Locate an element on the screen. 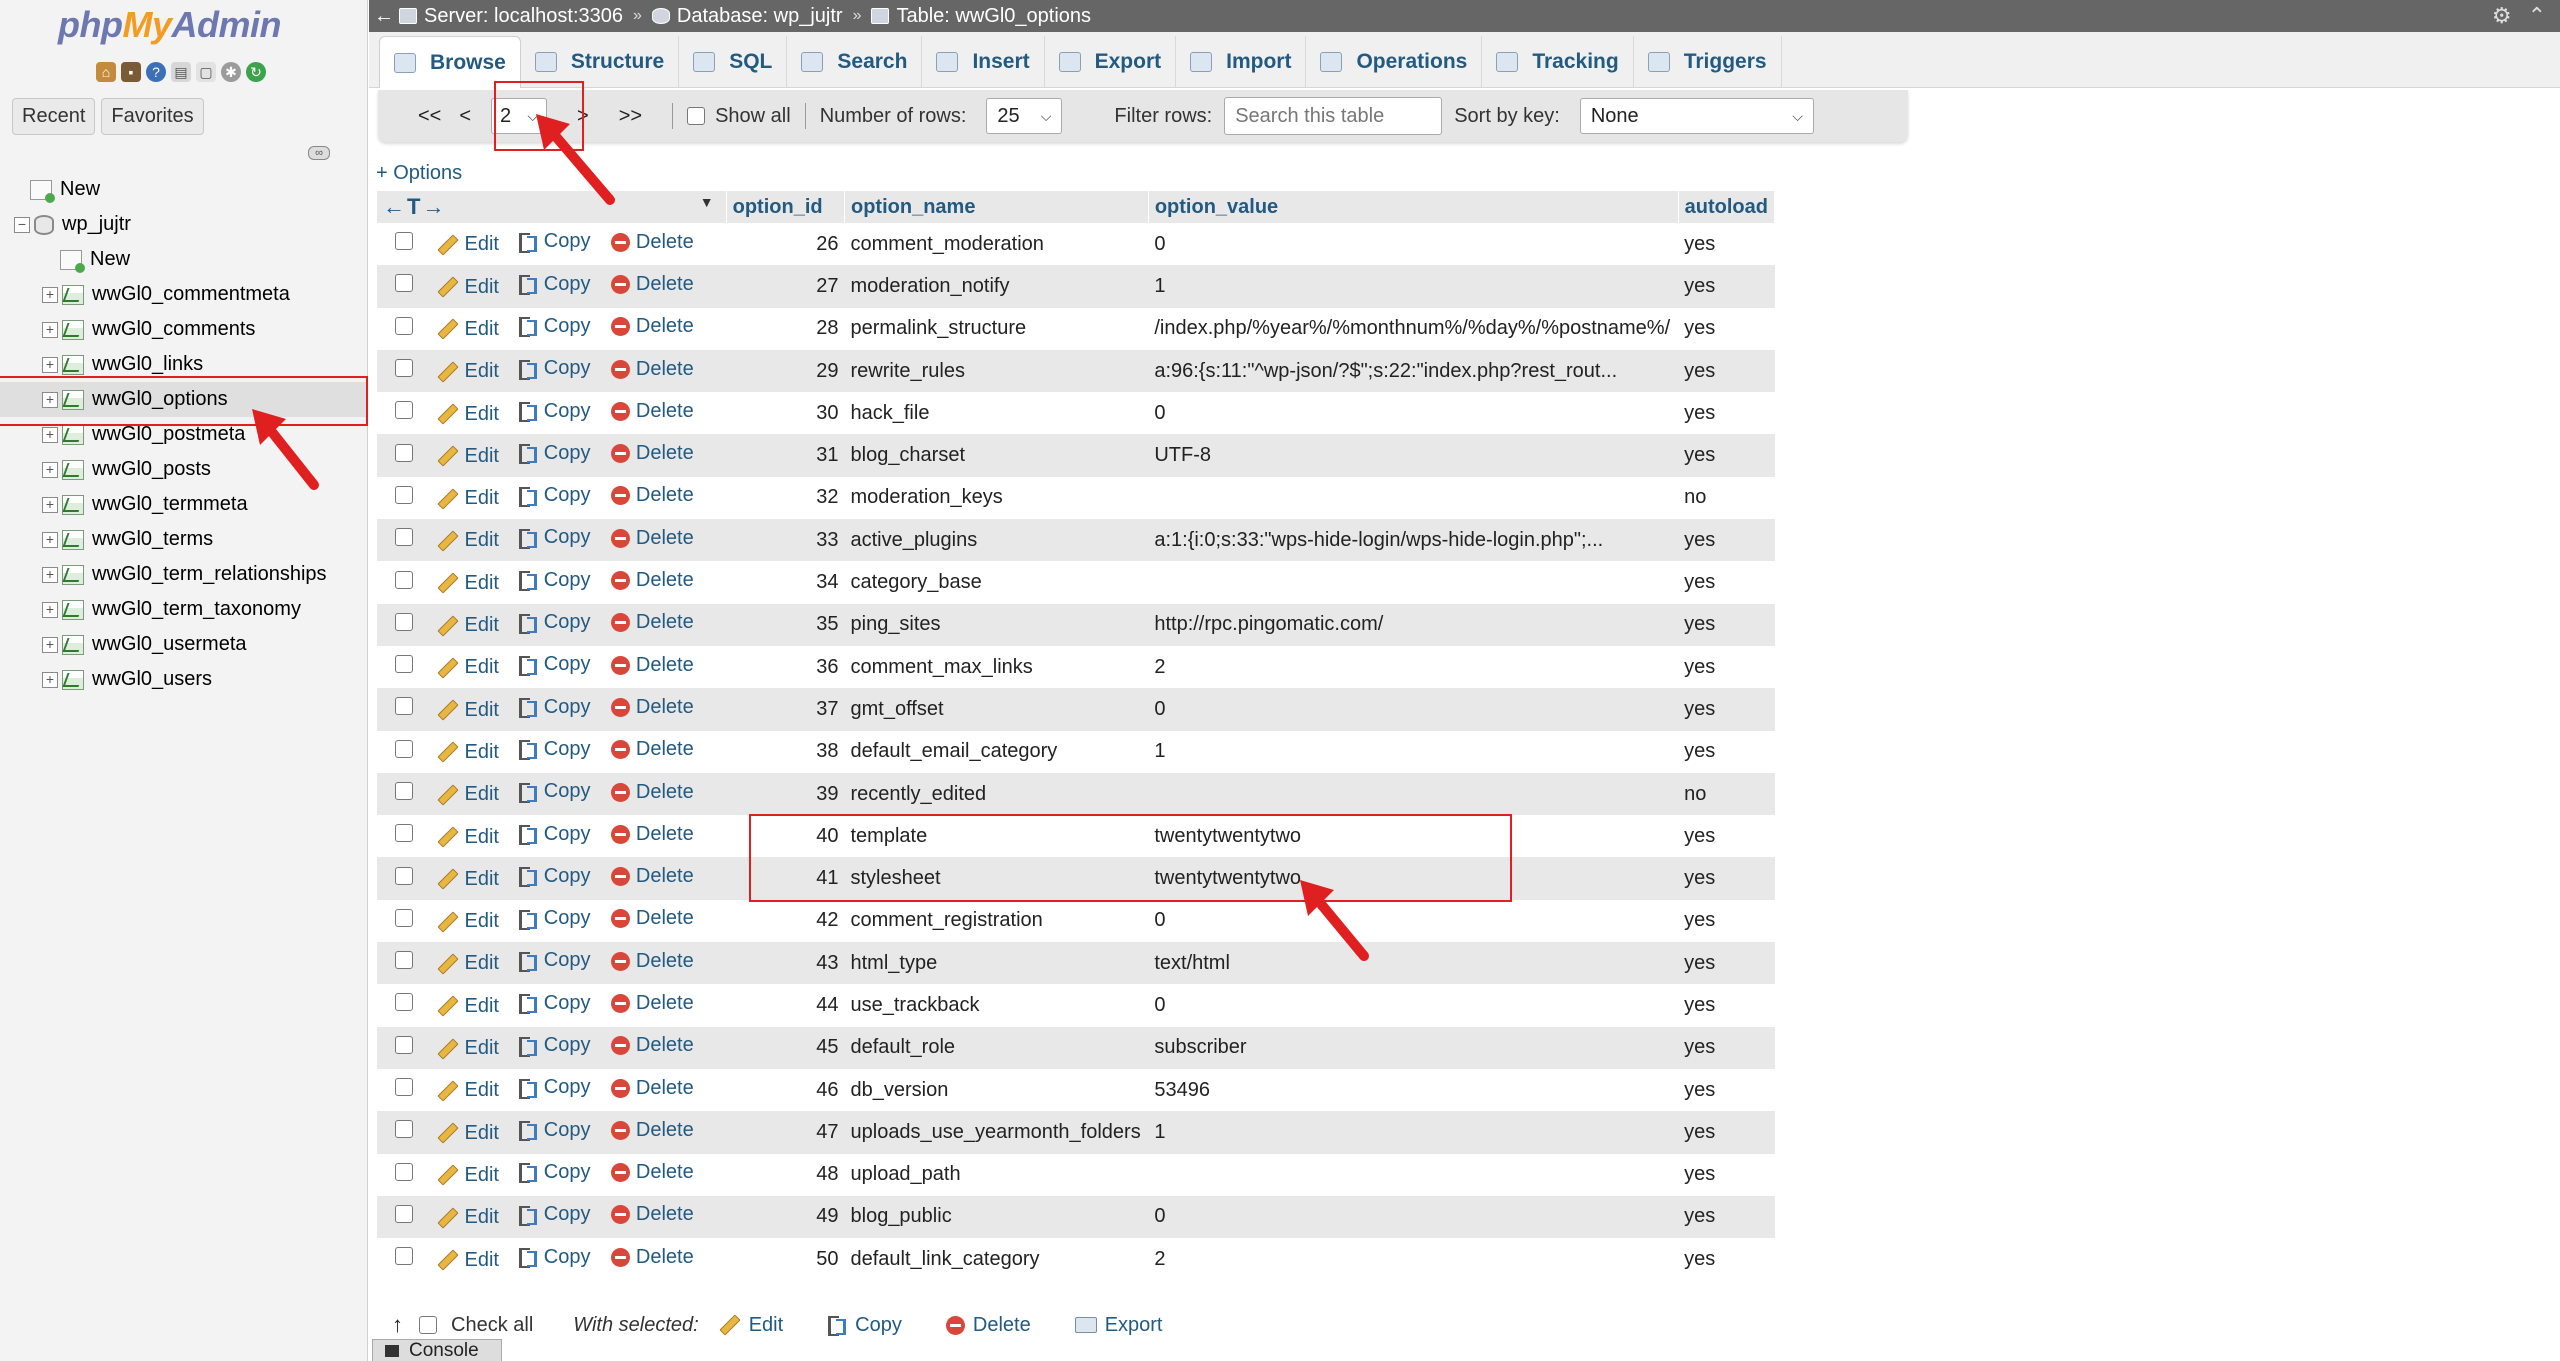 The image size is (2560, 1361). header-option-value: option_value is located at coordinates (1413, 207).